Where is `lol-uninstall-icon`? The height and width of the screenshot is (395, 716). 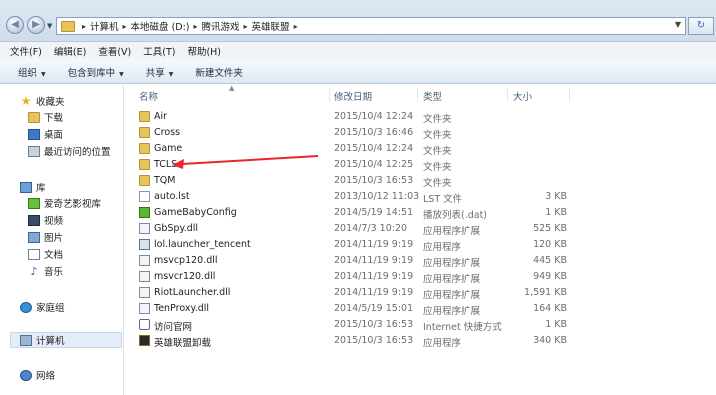 lol-uninstall-icon is located at coordinates (144, 340).